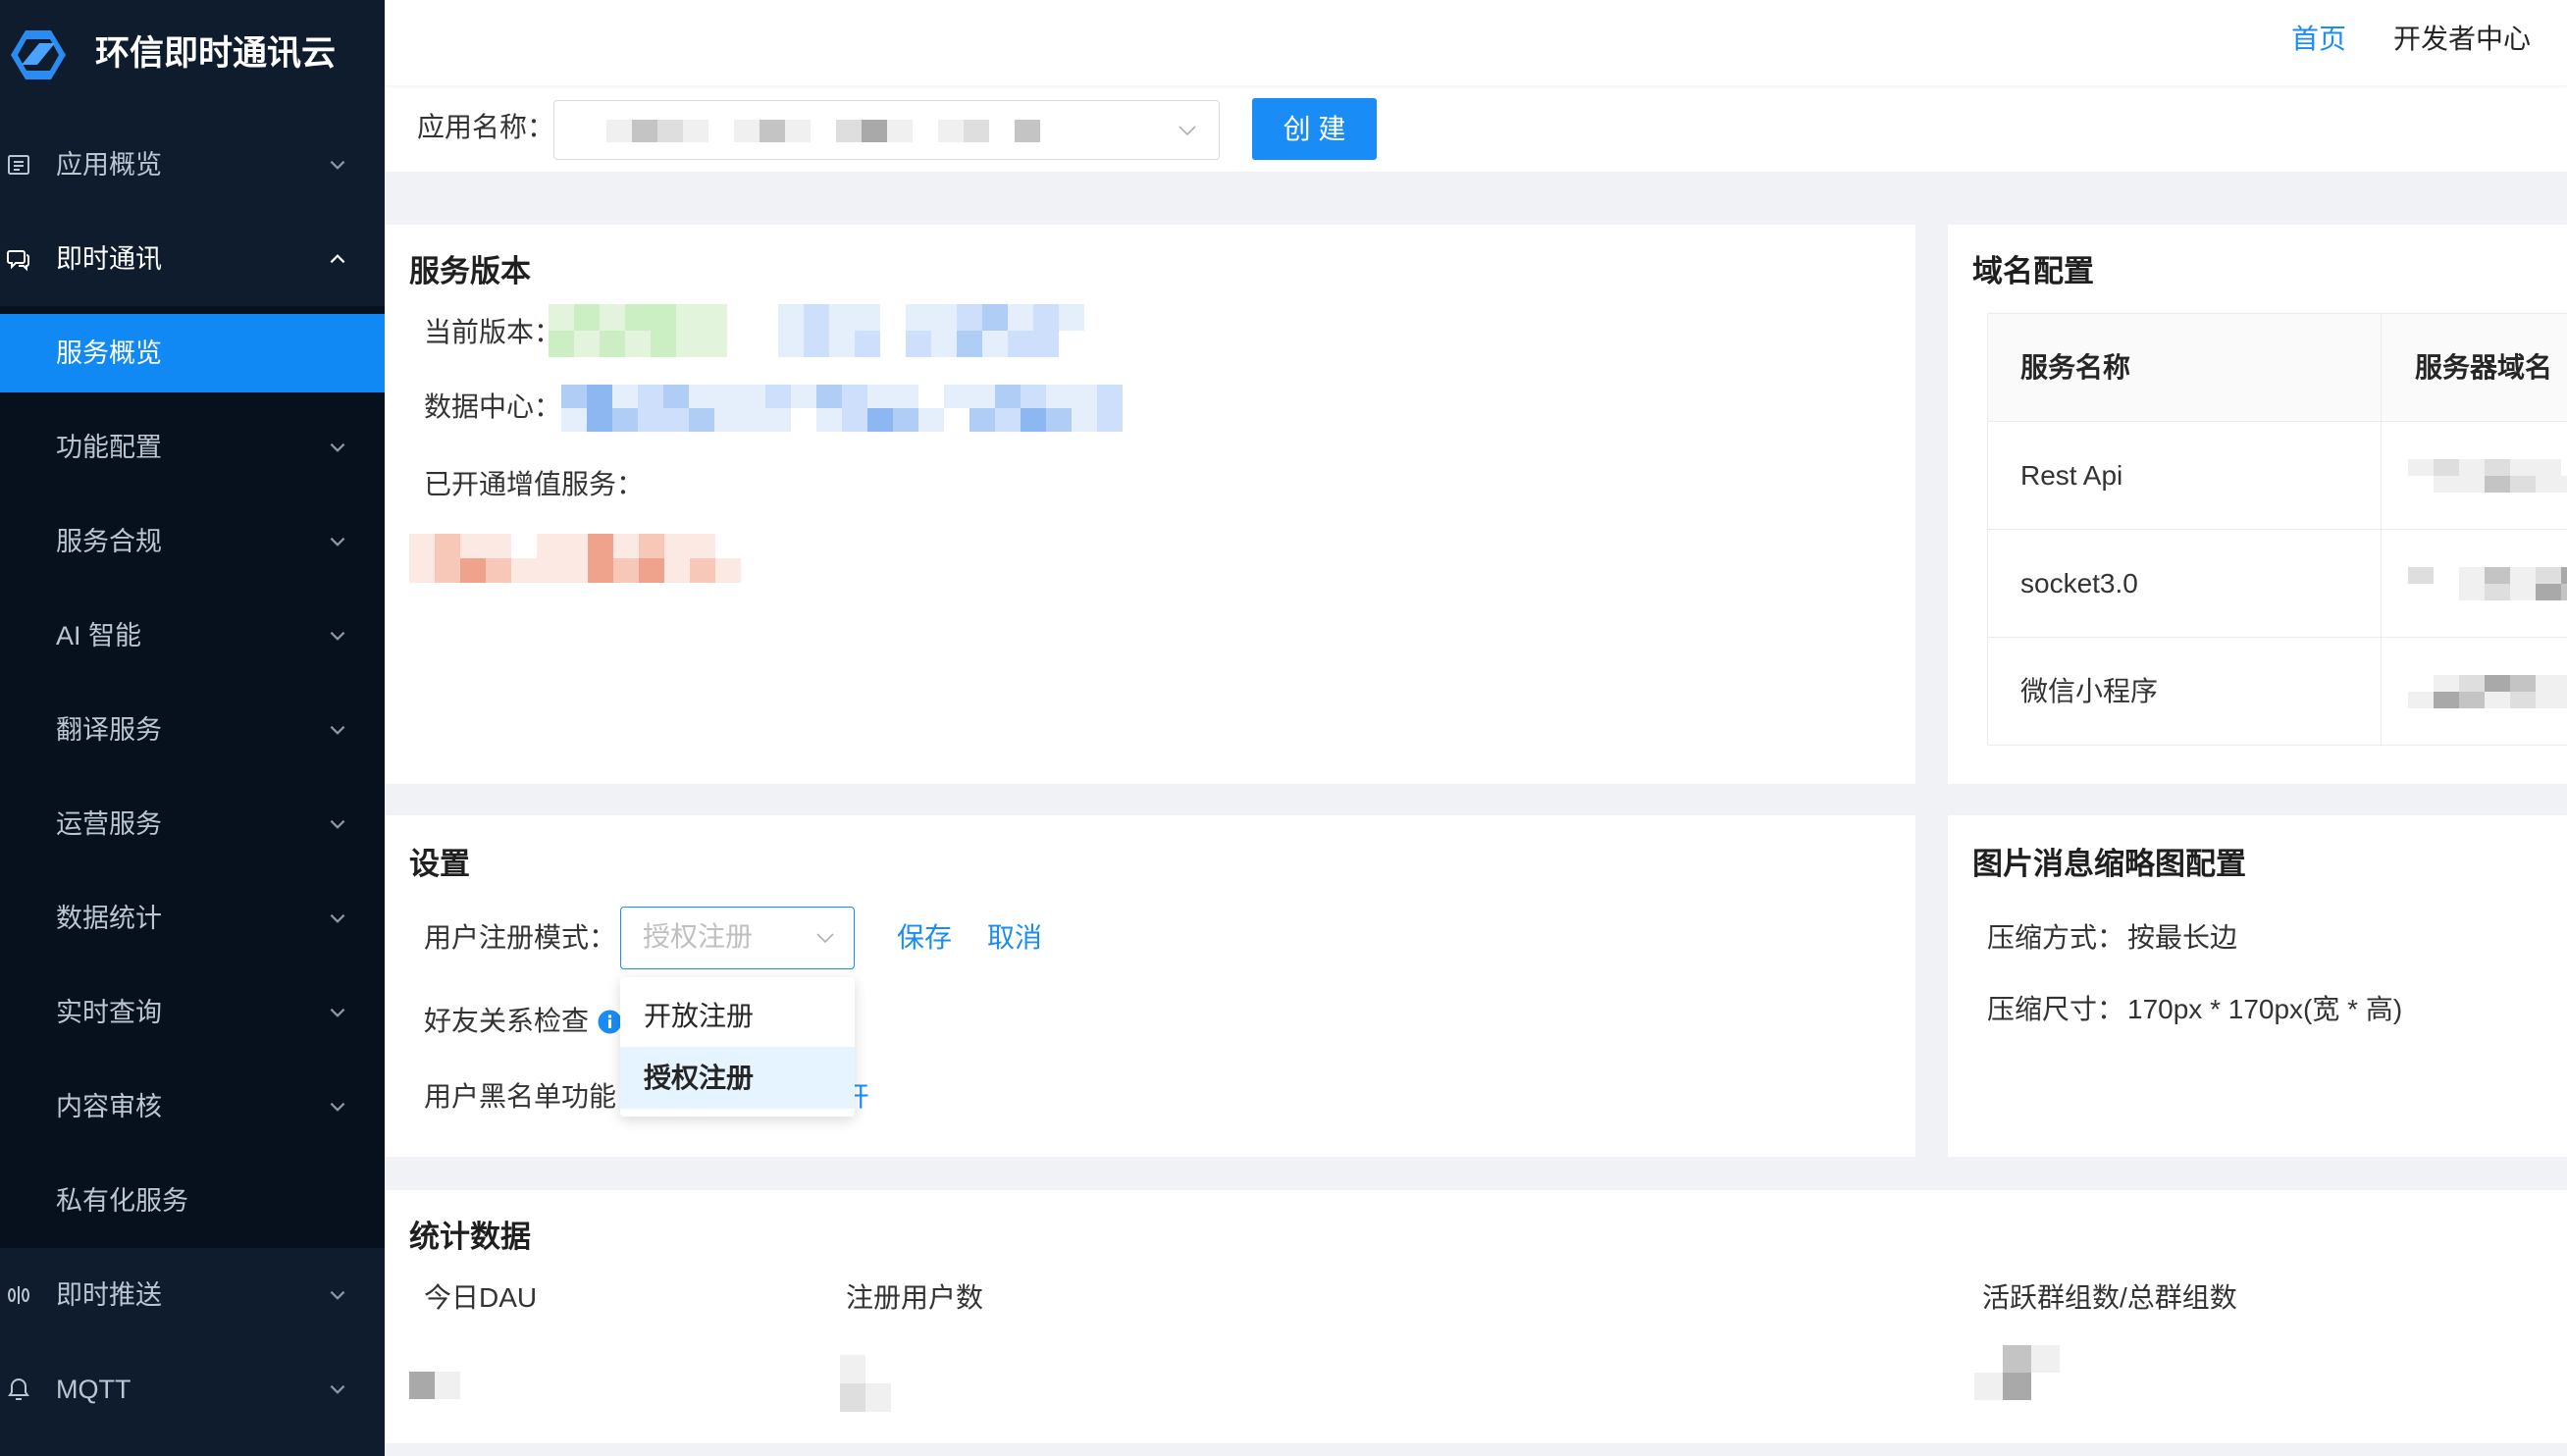  What do you see at coordinates (192, 447) in the screenshot?
I see `sidebar-item-feature-config: 功能配置` at bounding box center [192, 447].